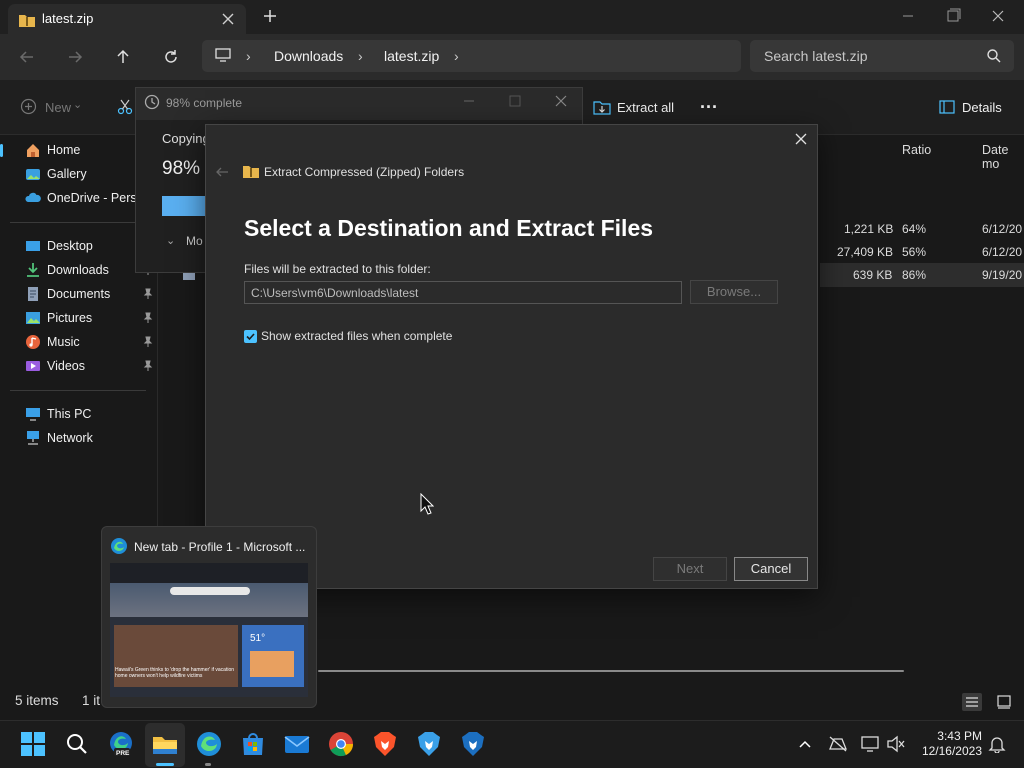 The height and width of the screenshot is (768, 1024). I want to click on refresh-icon, so click(171, 57).